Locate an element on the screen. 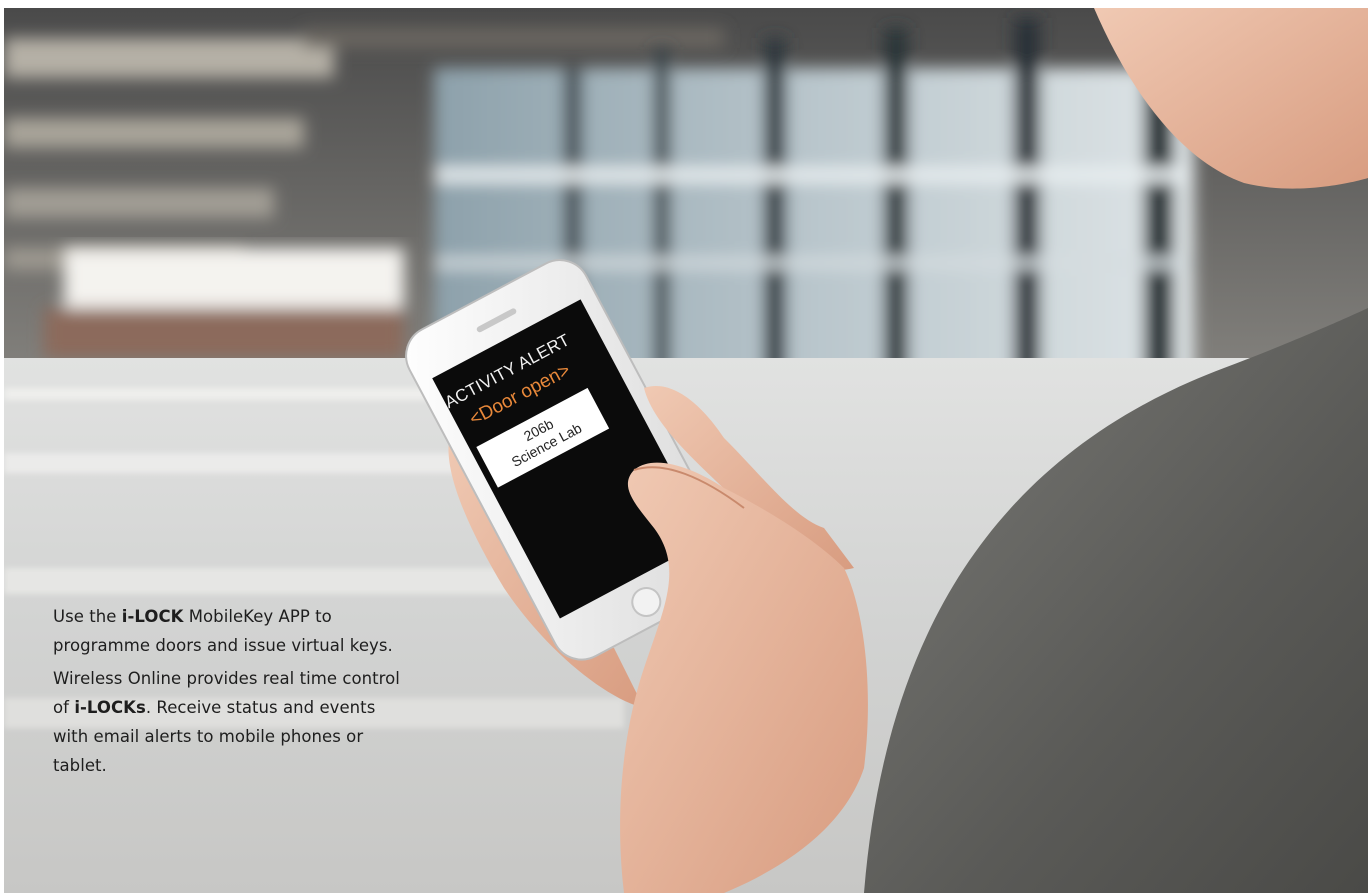 This screenshot has width=1372, height=893. brand-name-plural: i-LOCKs is located at coordinates (110, 707).